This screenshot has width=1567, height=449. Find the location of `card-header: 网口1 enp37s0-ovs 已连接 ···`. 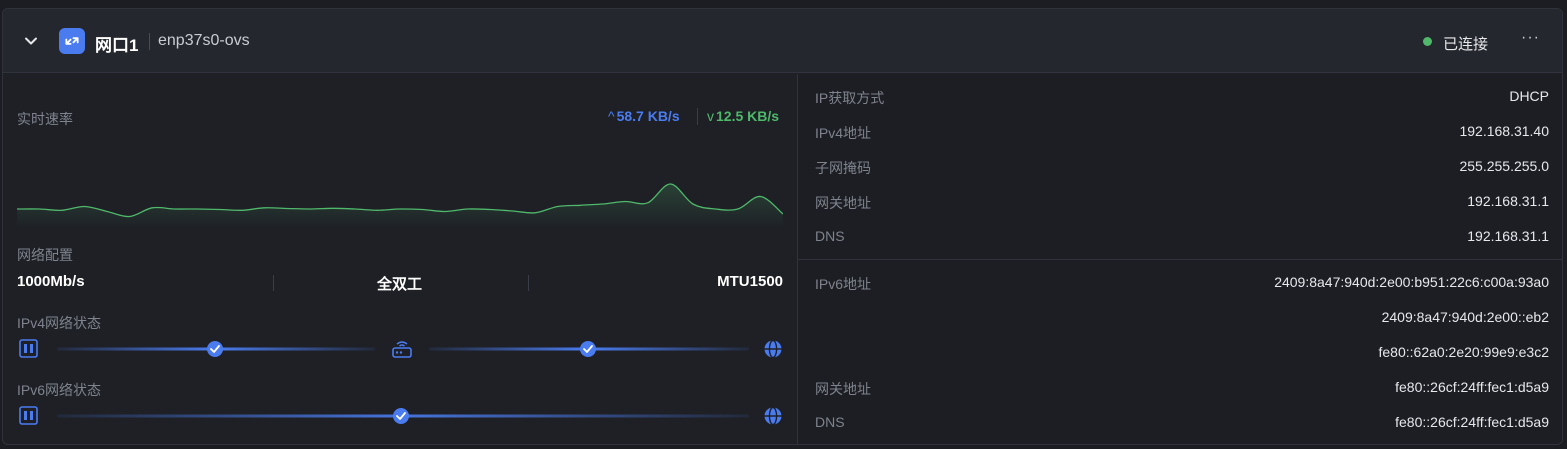

card-header: 网口1 enp37s0-ovs 已连接 ··· is located at coordinates (782, 41).